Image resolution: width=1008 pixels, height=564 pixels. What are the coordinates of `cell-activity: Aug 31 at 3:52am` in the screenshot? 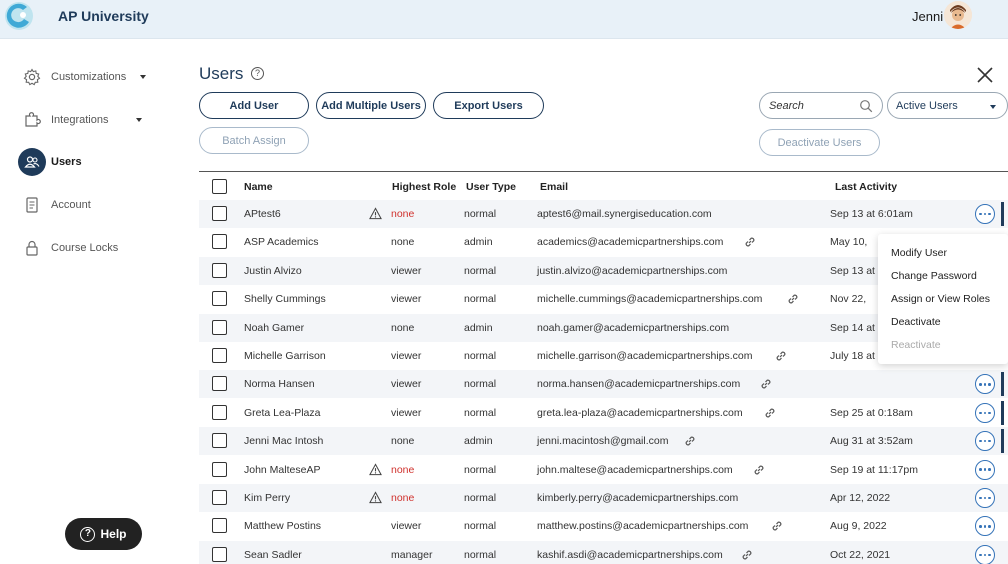 It's located at (871, 441).